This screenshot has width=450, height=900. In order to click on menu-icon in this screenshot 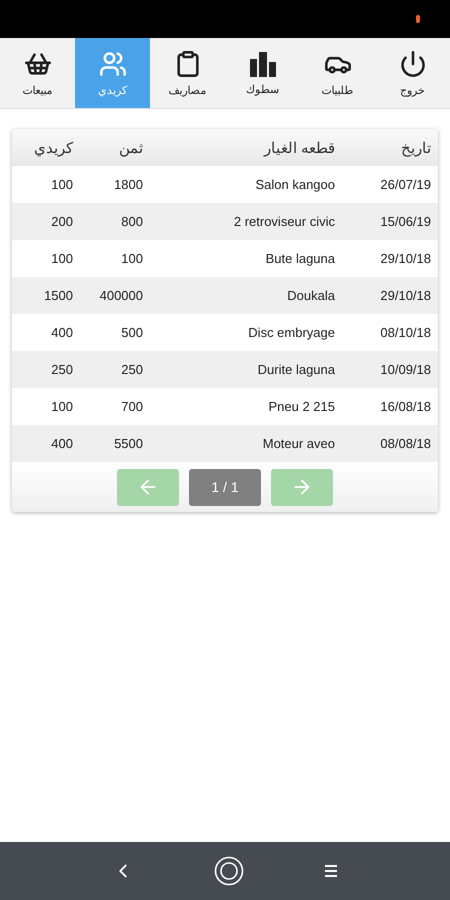, I will do `click(331, 871)`.